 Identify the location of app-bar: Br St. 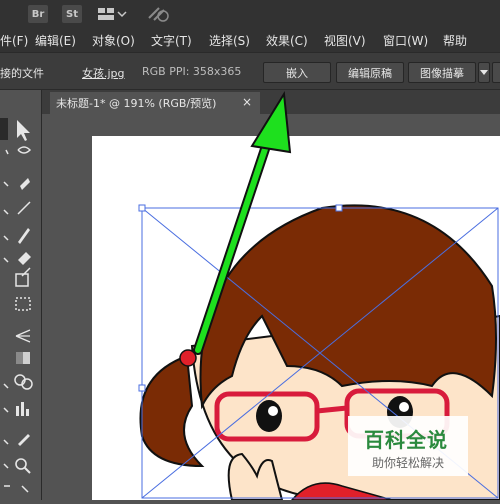
(250, 14).